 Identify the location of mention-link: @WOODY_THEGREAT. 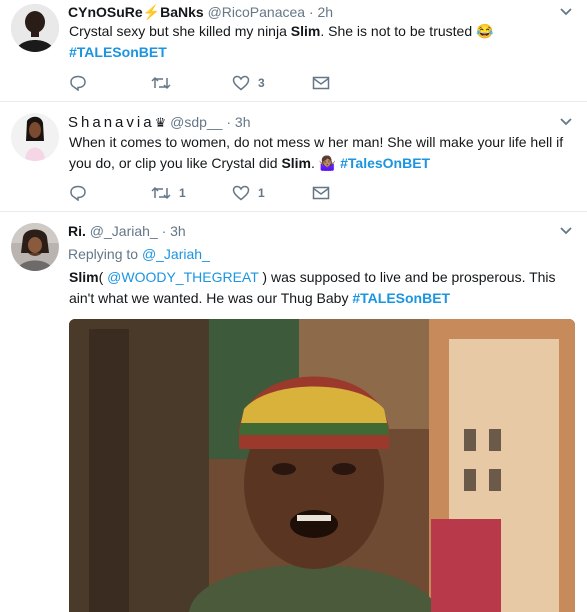
(182, 277).